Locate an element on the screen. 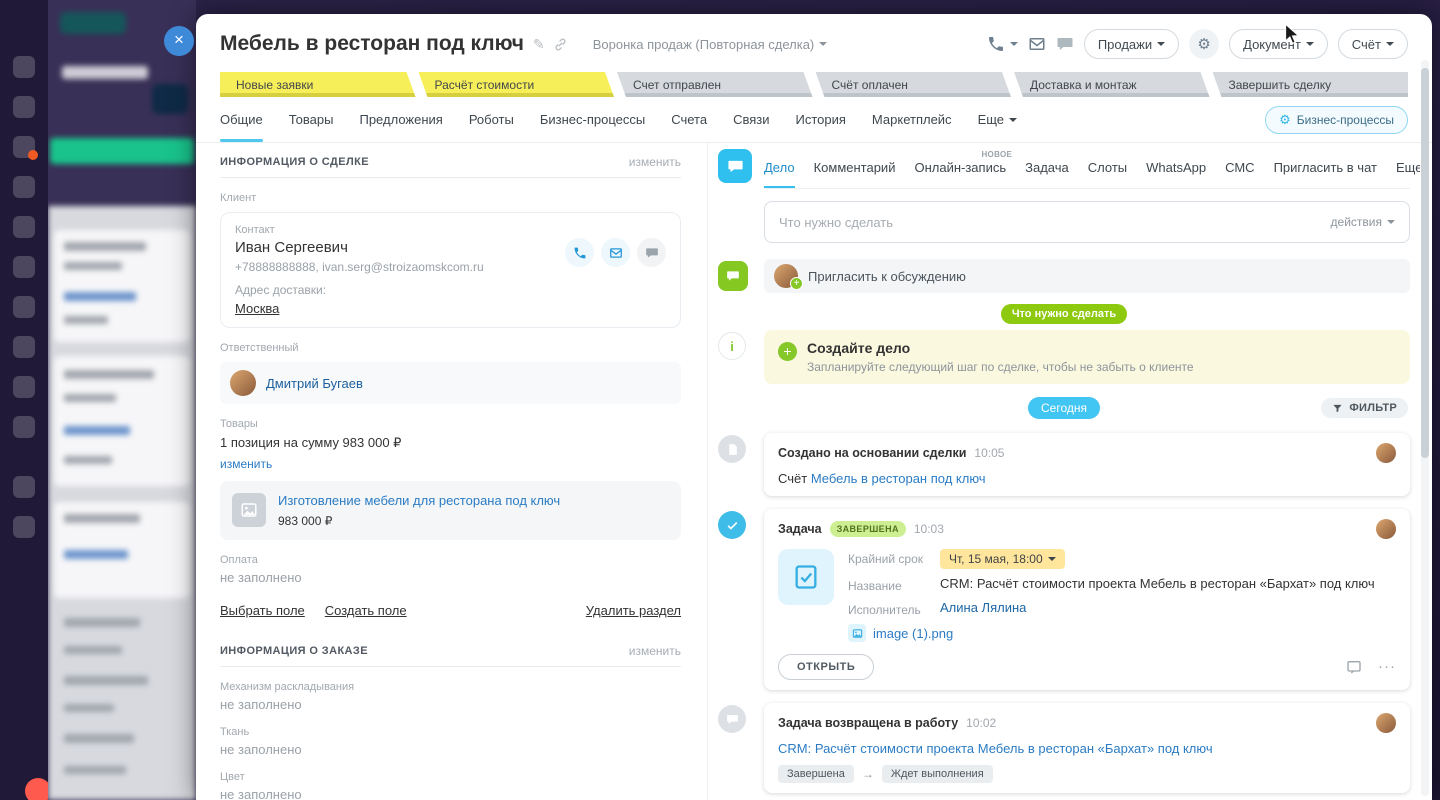  ttab-sms: СМС is located at coordinates (1239, 167).